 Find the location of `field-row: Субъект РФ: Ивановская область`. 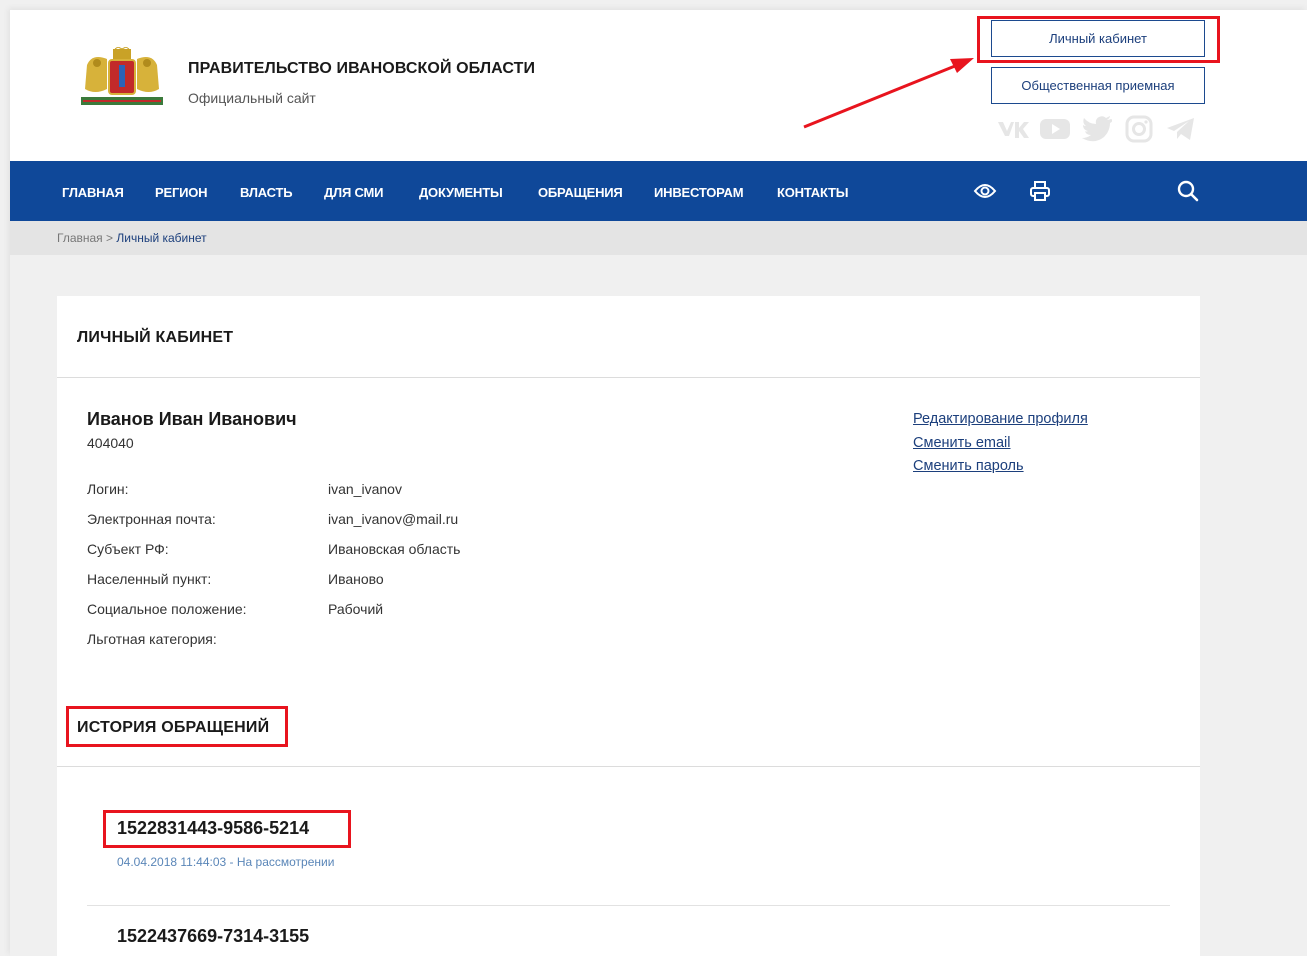

field-row: Субъект РФ: Ивановская область is located at coordinates (273, 556).